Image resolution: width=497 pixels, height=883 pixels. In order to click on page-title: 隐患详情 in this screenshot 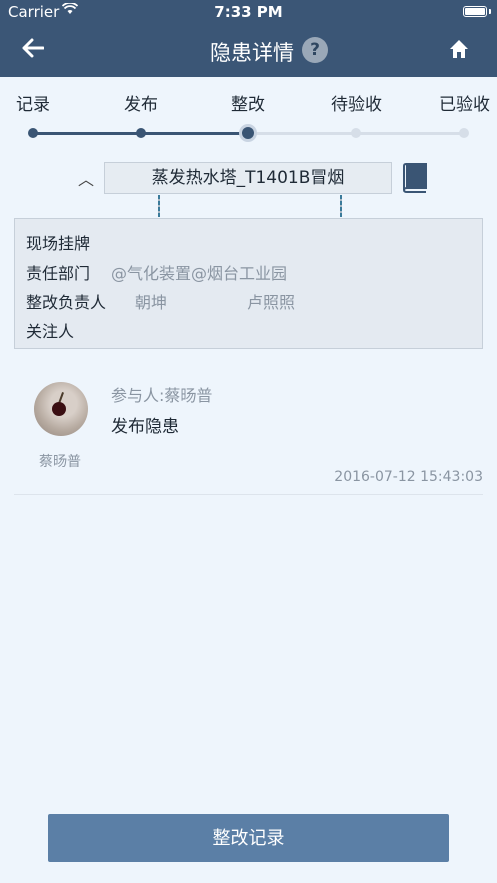, I will do `click(252, 53)`.